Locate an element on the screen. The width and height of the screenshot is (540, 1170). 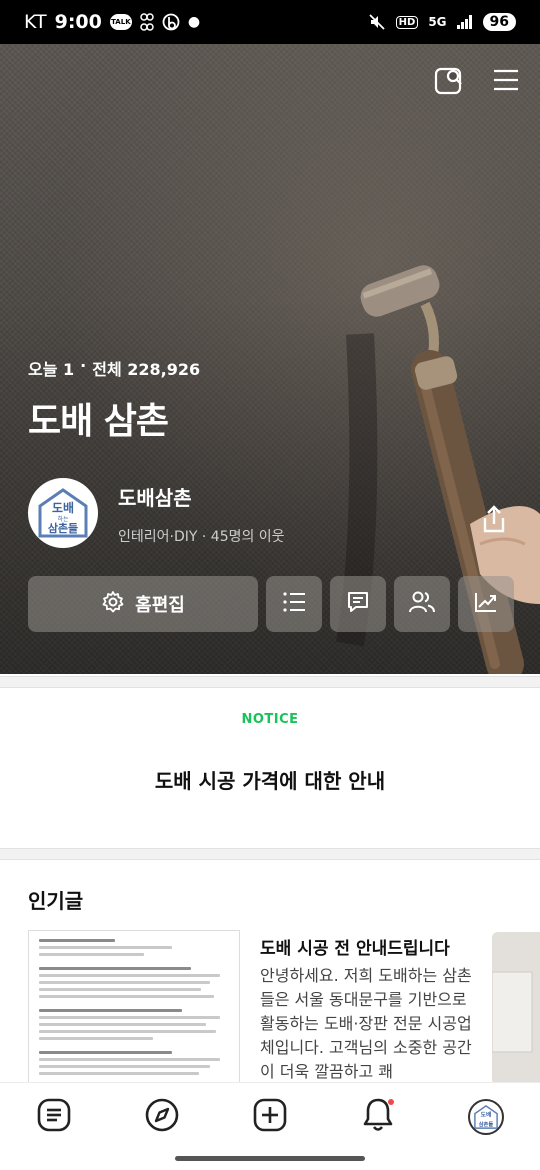
stats-button is located at coordinates (486, 604).